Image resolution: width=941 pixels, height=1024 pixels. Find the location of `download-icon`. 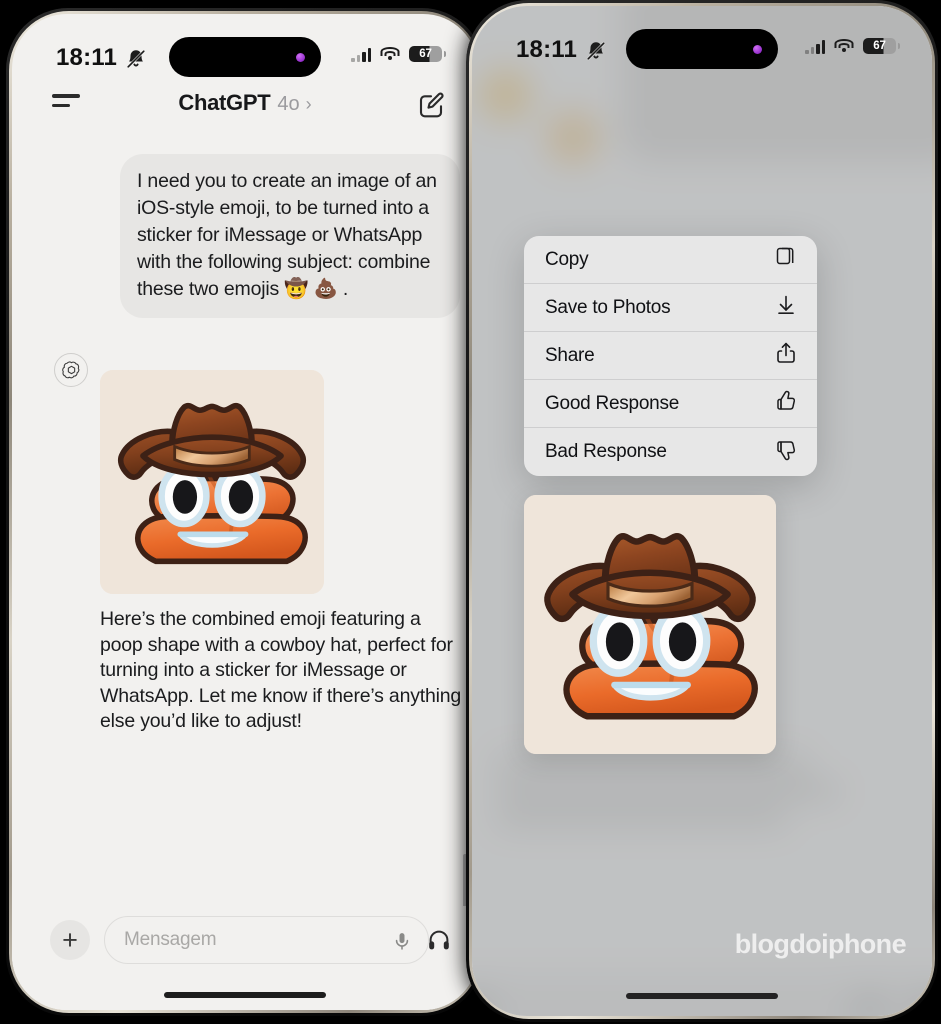

download-icon is located at coordinates (786, 307).